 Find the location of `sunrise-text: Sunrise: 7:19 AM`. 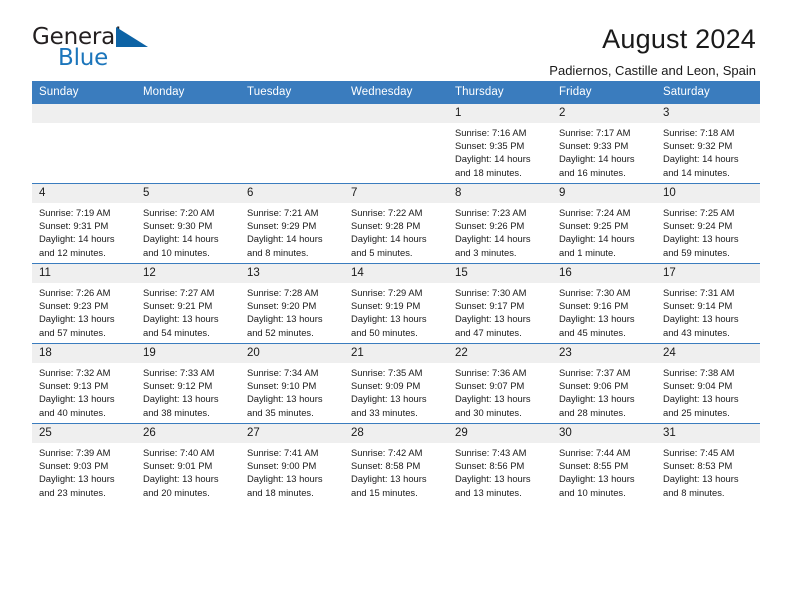

sunrise-text: Sunrise: 7:19 AM is located at coordinates (75, 212).